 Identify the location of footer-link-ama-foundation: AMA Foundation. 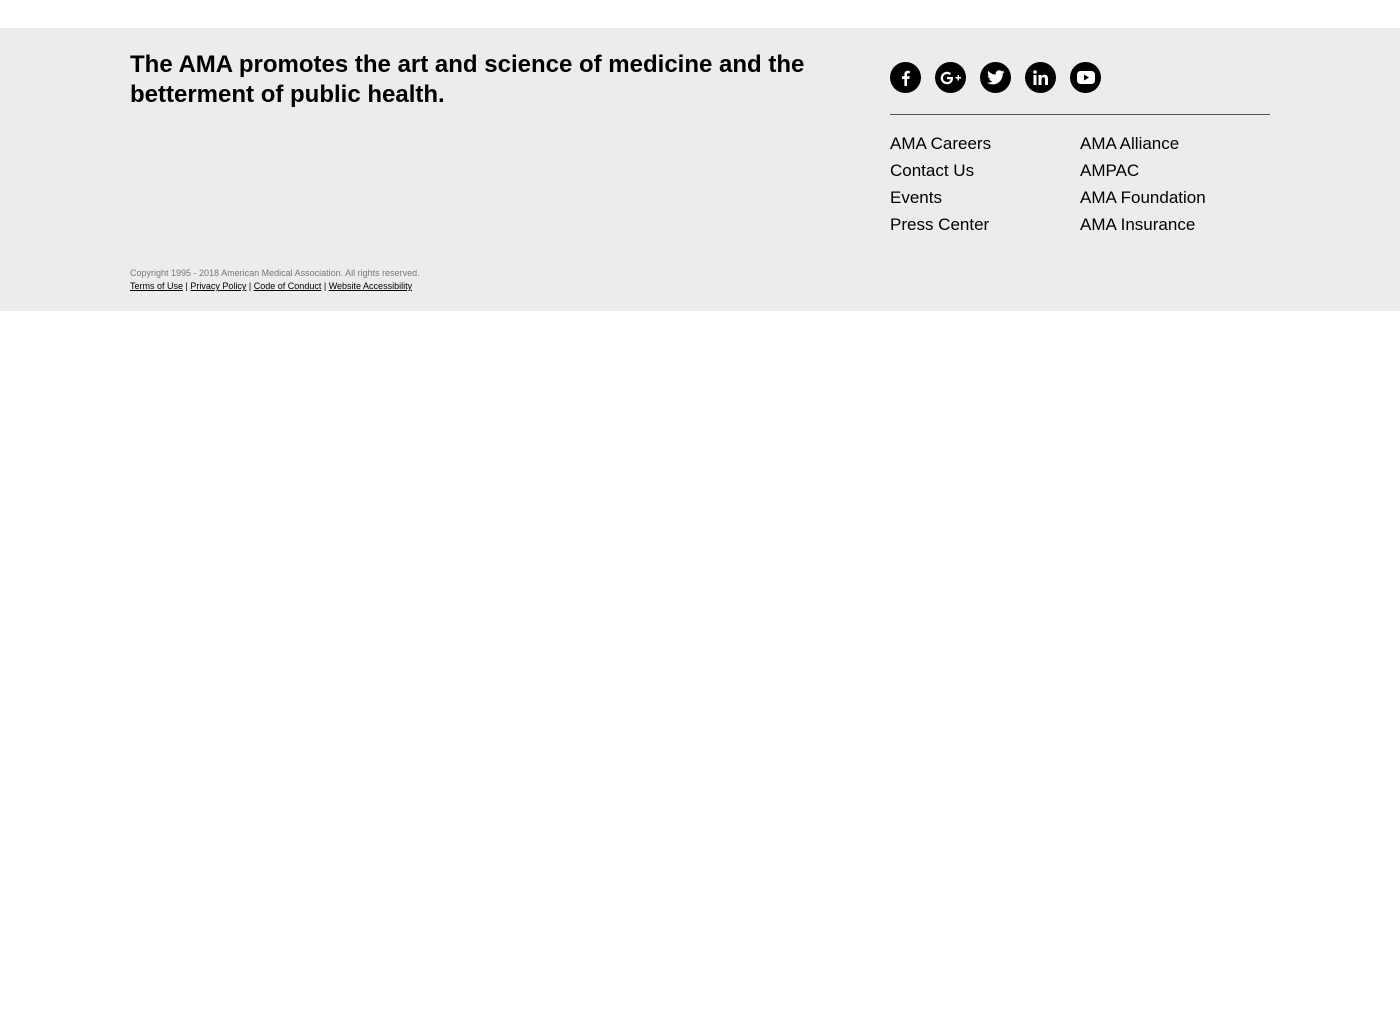
(1175, 197).